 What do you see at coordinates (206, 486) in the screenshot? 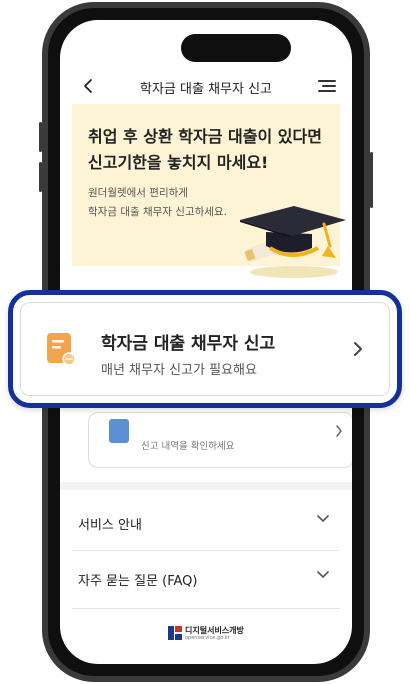
I see `section-divider` at bounding box center [206, 486].